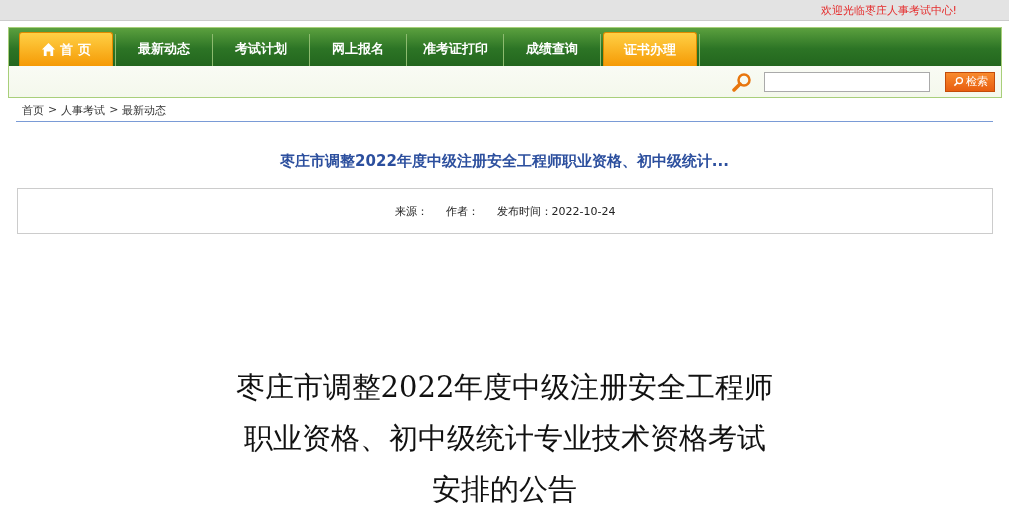 The width and height of the screenshot is (1009, 527). What do you see at coordinates (462, 211) in the screenshot?
I see `meta-text: 作者：` at bounding box center [462, 211].